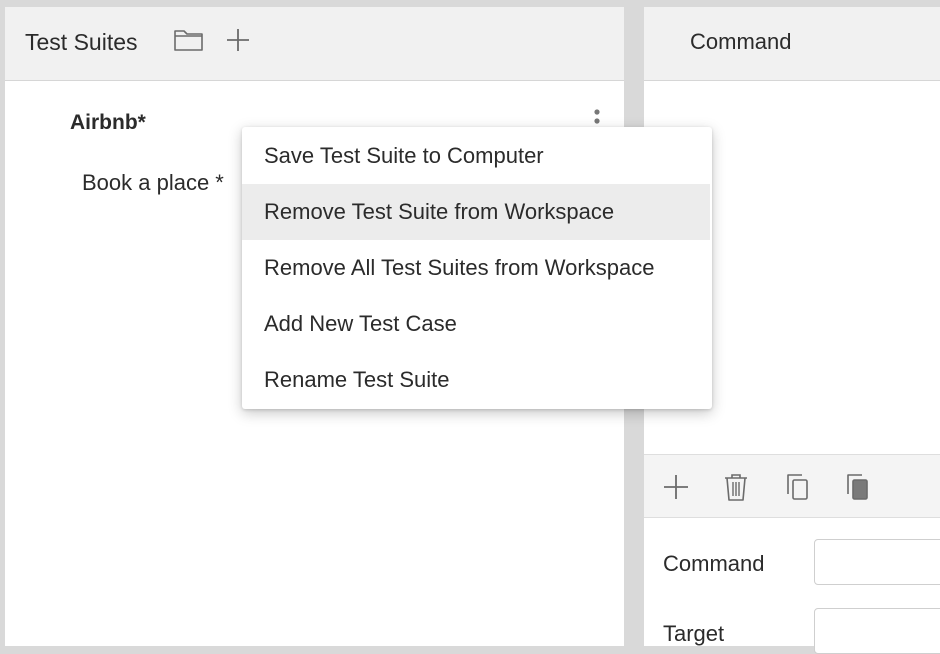 This screenshot has width=940, height=654. Describe the element at coordinates (858, 487) in the screenshot. I see `paste-icon` at that location.